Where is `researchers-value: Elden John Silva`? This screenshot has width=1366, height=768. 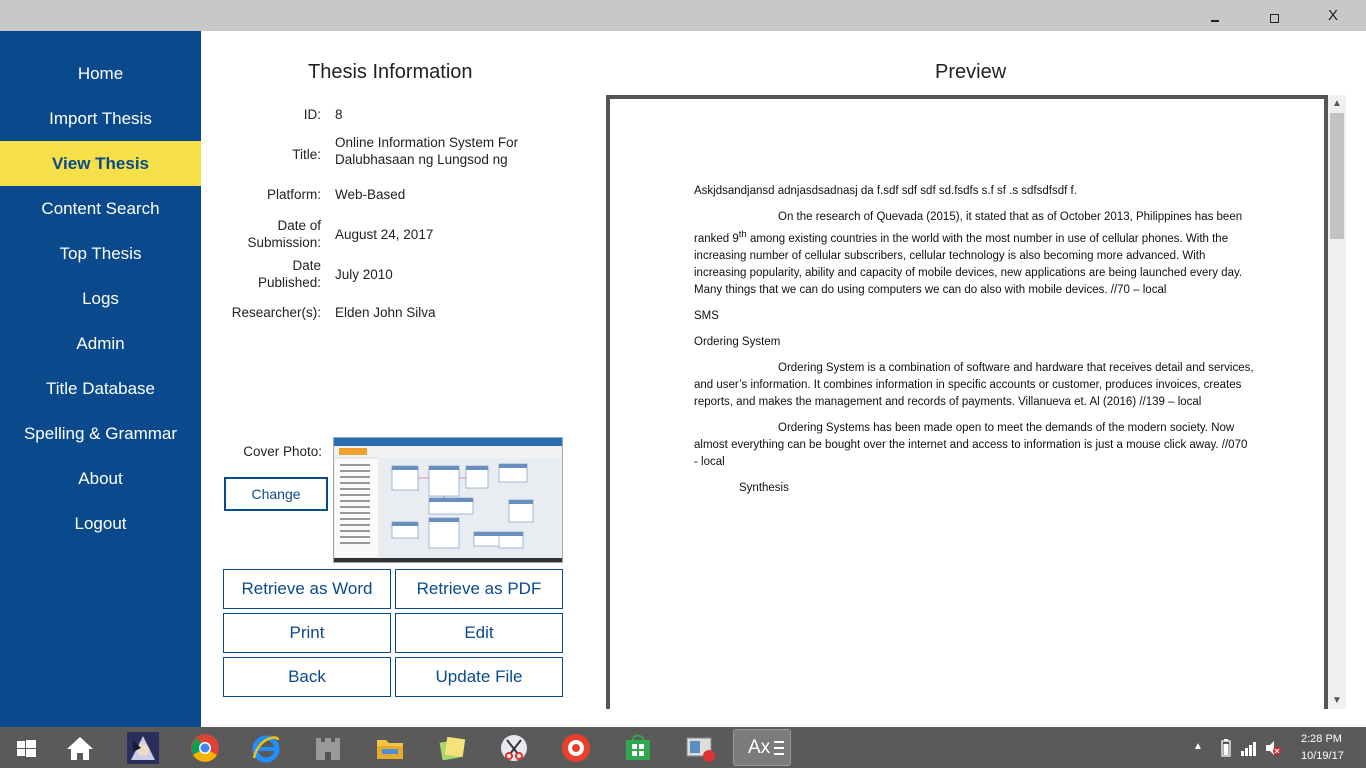
researchers-value: Elden John Silva is located at coordinates (385, 312).